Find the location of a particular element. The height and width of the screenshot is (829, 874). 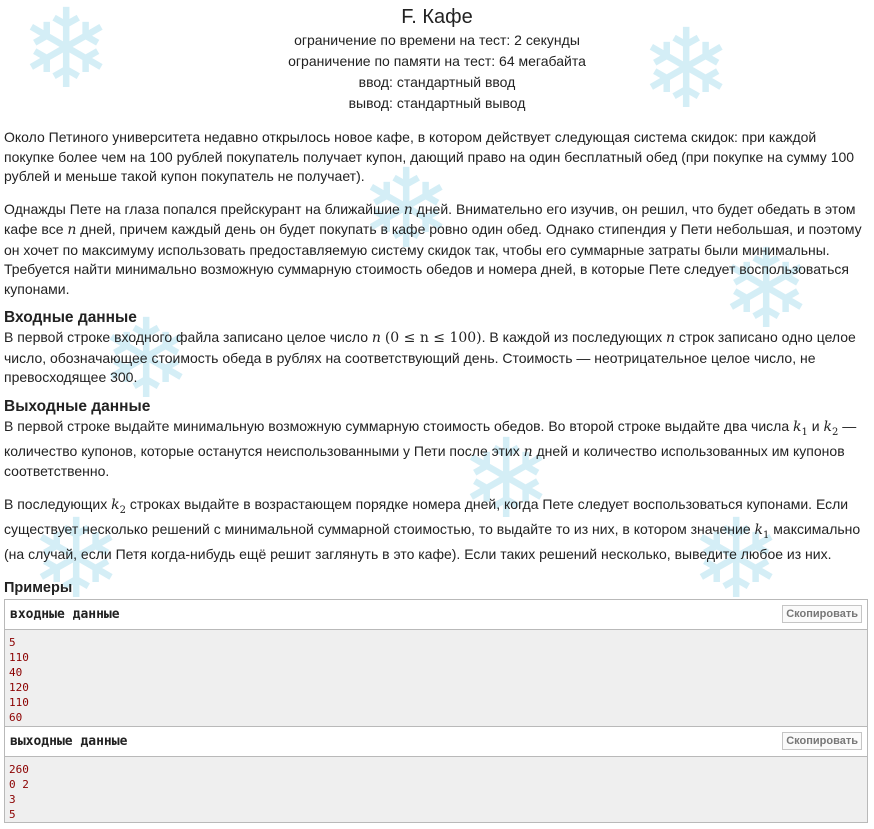

input-section-title: Входные данные is located at coordinates (70, 317).